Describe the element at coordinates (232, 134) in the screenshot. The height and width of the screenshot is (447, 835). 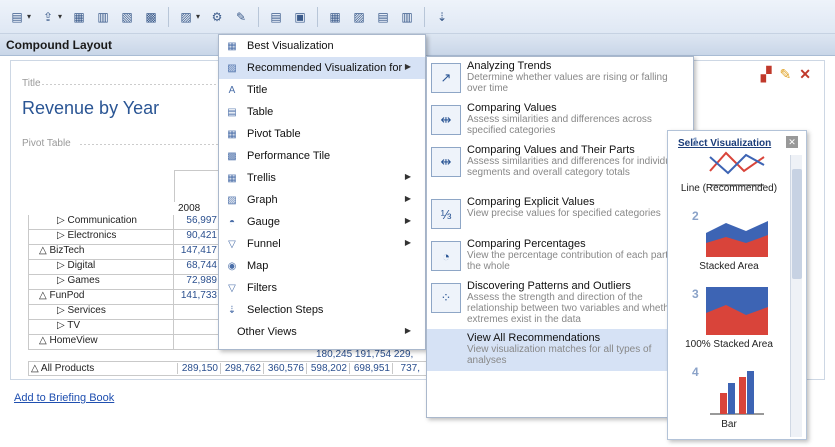
I see `pivot-table-icon: ▦` at that location.